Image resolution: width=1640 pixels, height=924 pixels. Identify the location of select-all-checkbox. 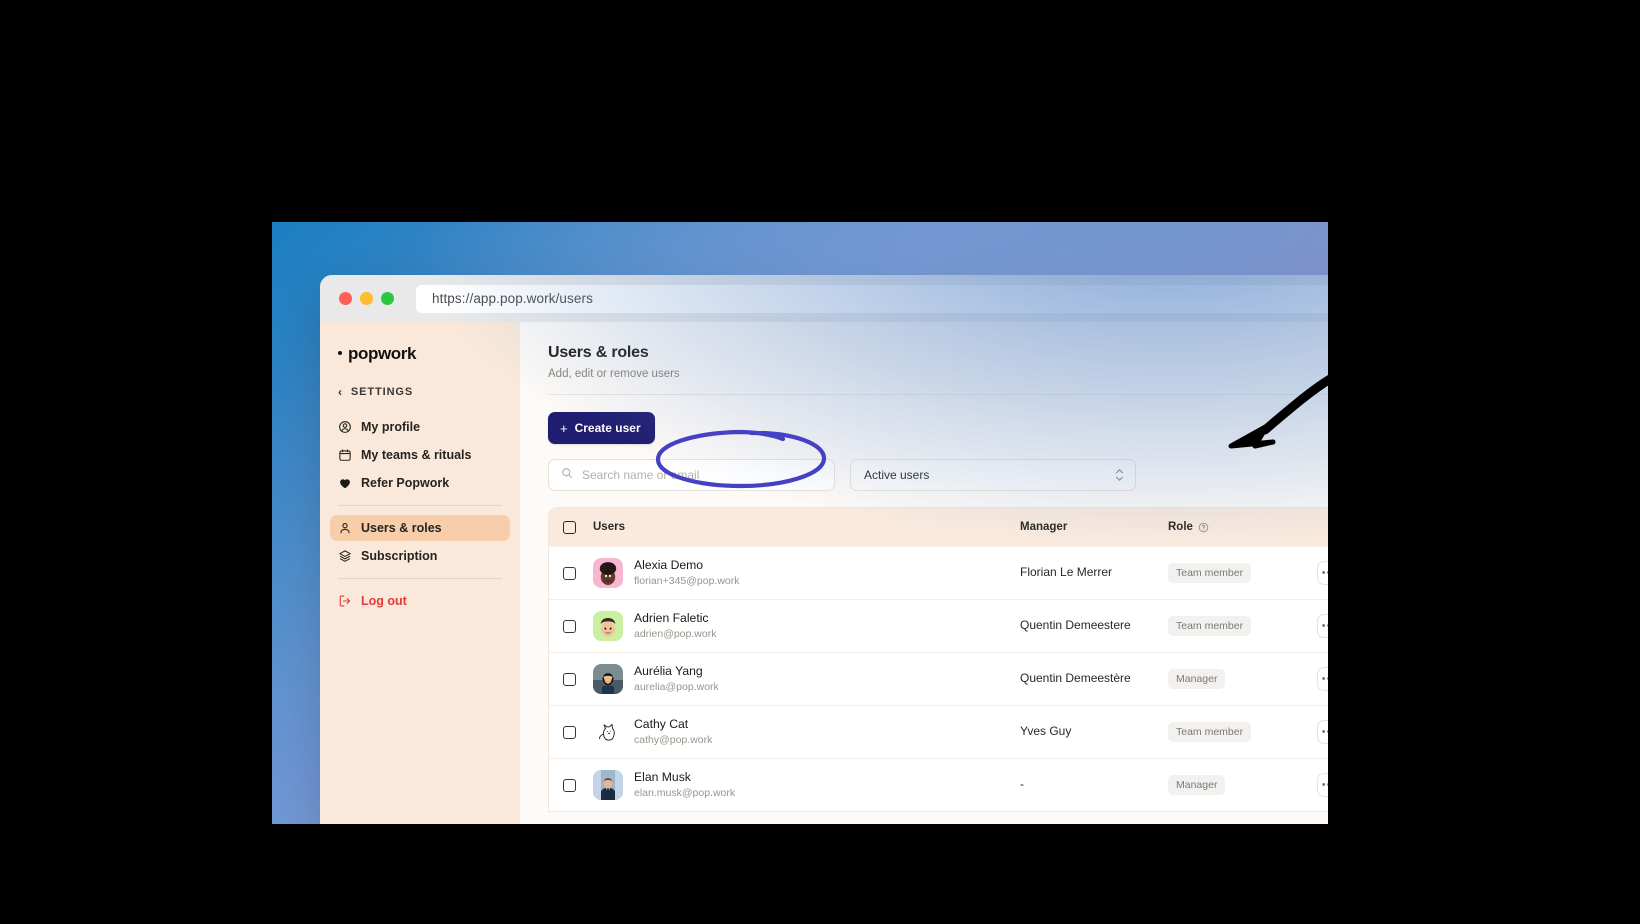
(569, 527).